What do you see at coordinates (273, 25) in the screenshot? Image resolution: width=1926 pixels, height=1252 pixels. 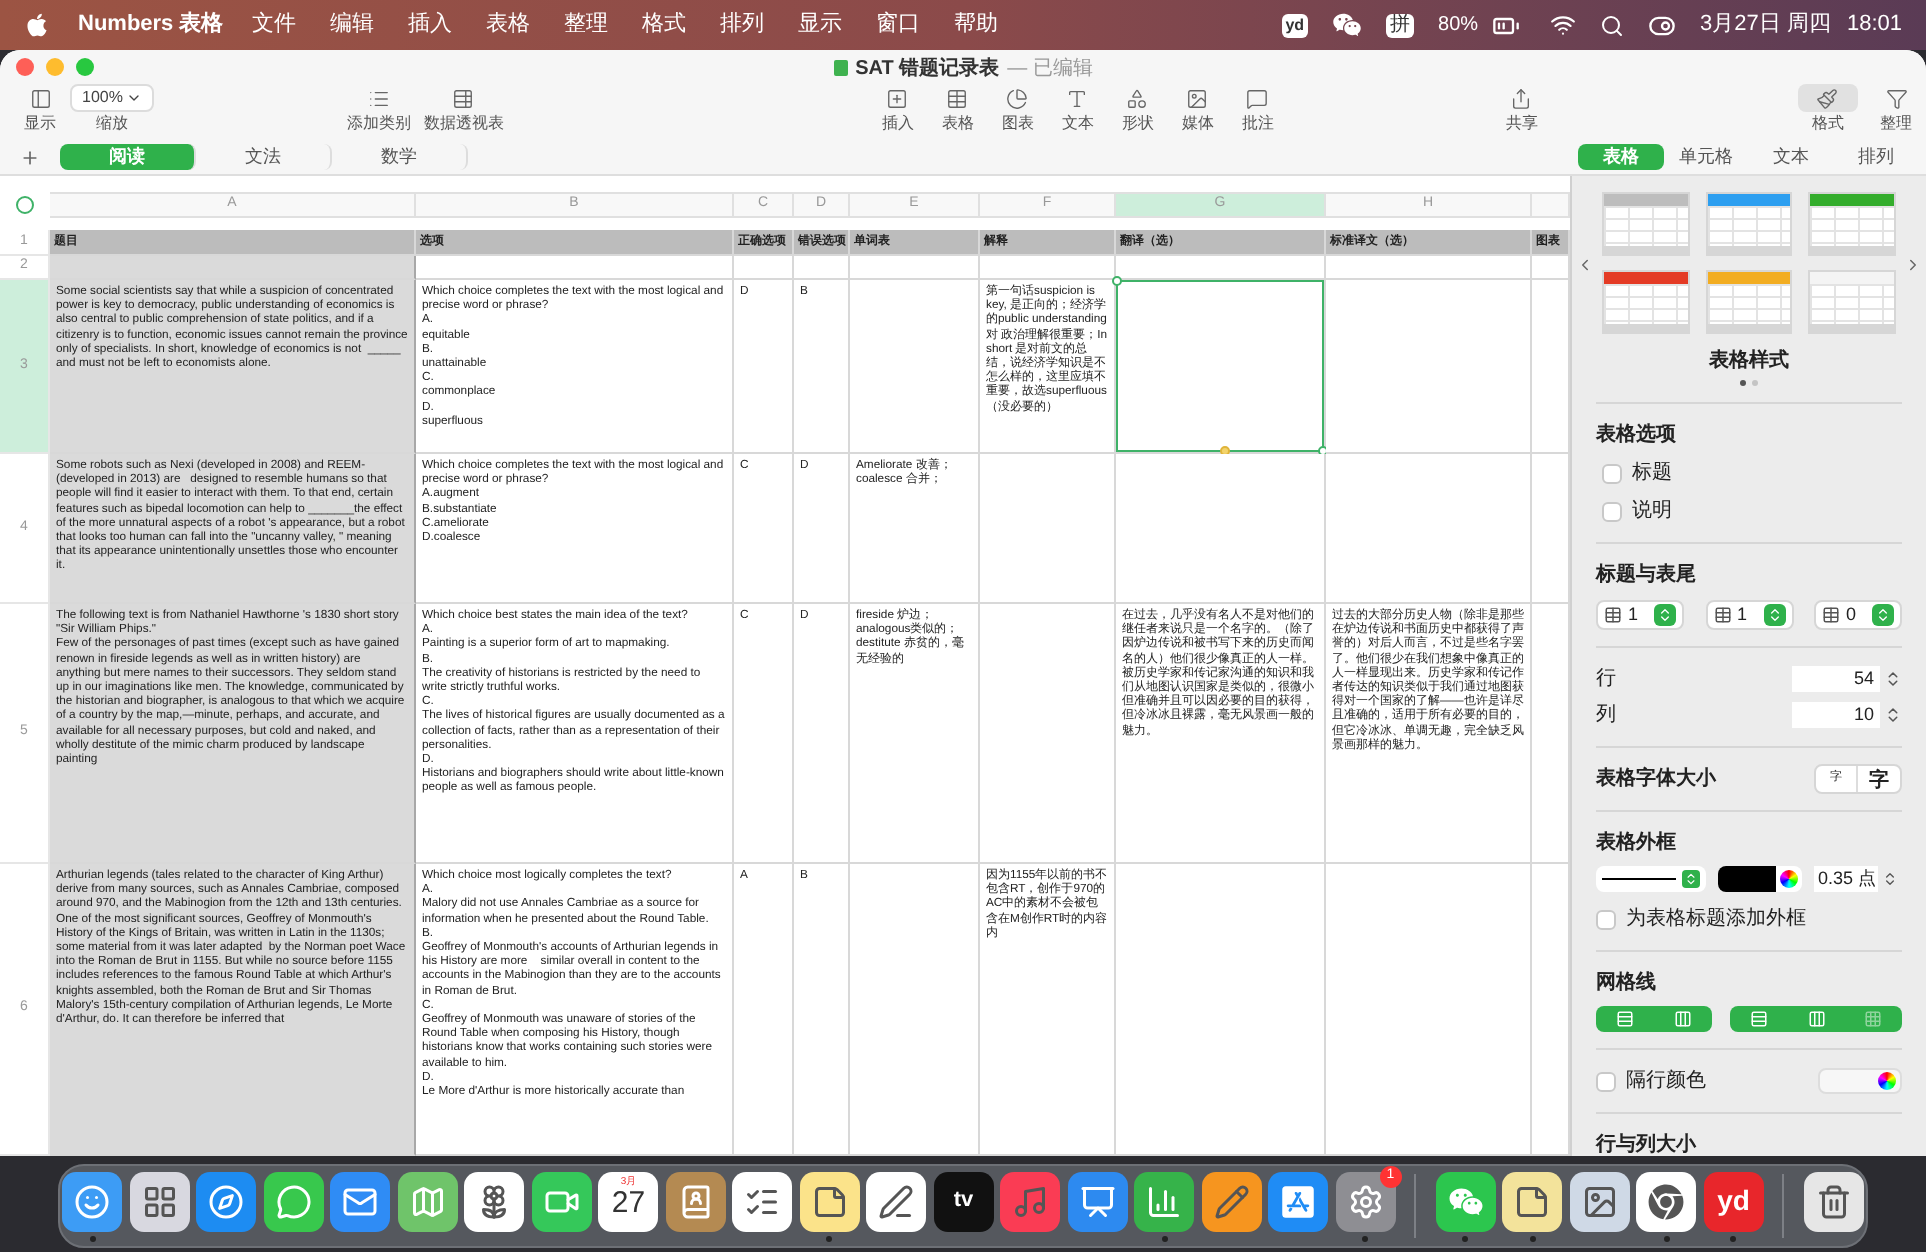 I see `menu-item: 文件` at bounding box center [273, 25].